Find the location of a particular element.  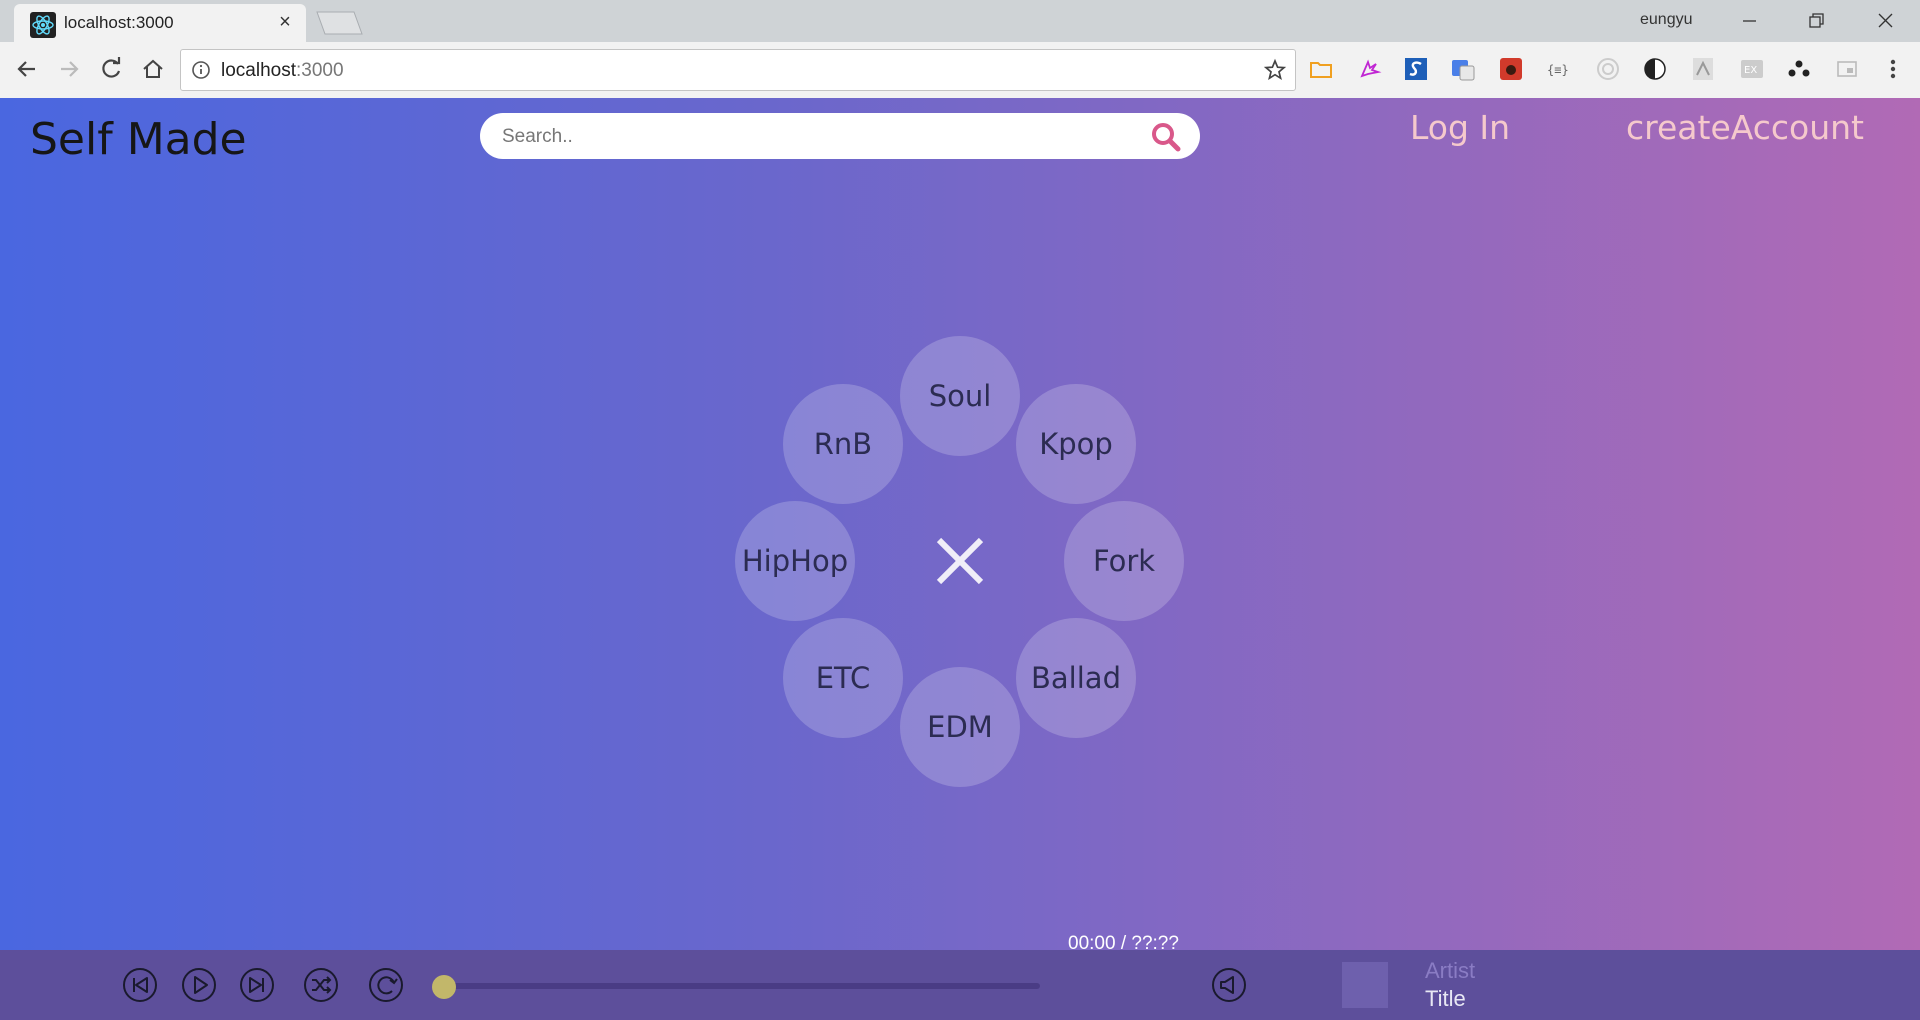

ex-extension-icon: EX is located at coordinates (1752, 69).